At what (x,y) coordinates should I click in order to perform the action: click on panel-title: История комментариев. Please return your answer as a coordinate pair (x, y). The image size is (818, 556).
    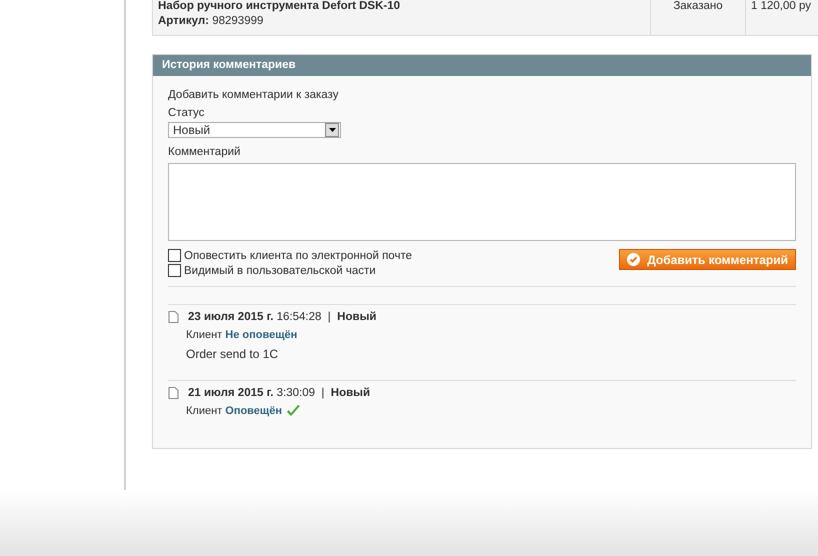
    Looking at the image, I should click on (482, 65).